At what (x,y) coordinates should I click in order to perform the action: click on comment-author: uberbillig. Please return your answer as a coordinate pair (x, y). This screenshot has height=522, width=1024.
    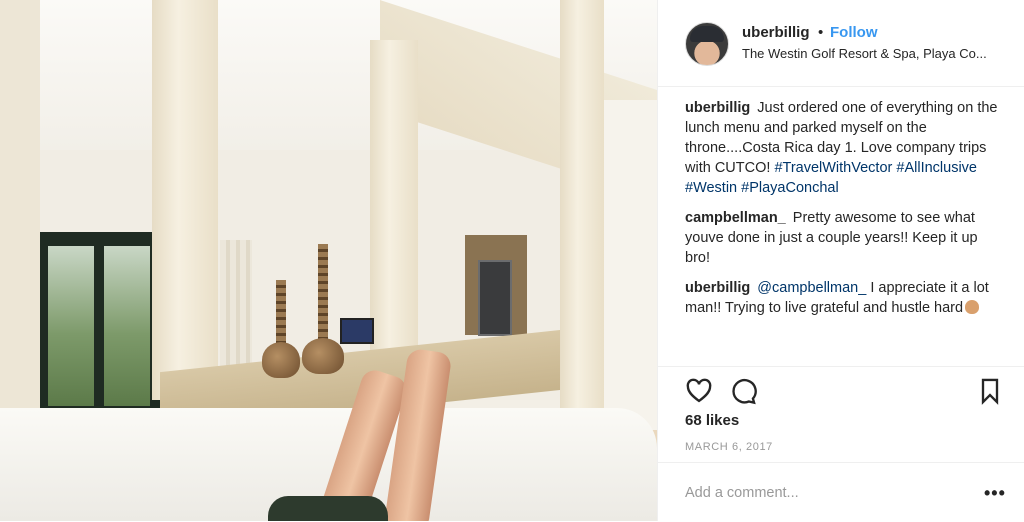
    Looking at the image, I should click on (717, 288).